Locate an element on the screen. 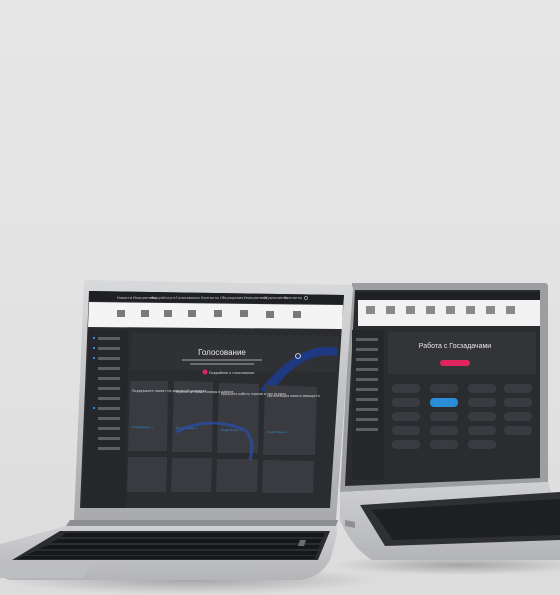  nav-item-4: Голосования is located at coordinates (188, 298).